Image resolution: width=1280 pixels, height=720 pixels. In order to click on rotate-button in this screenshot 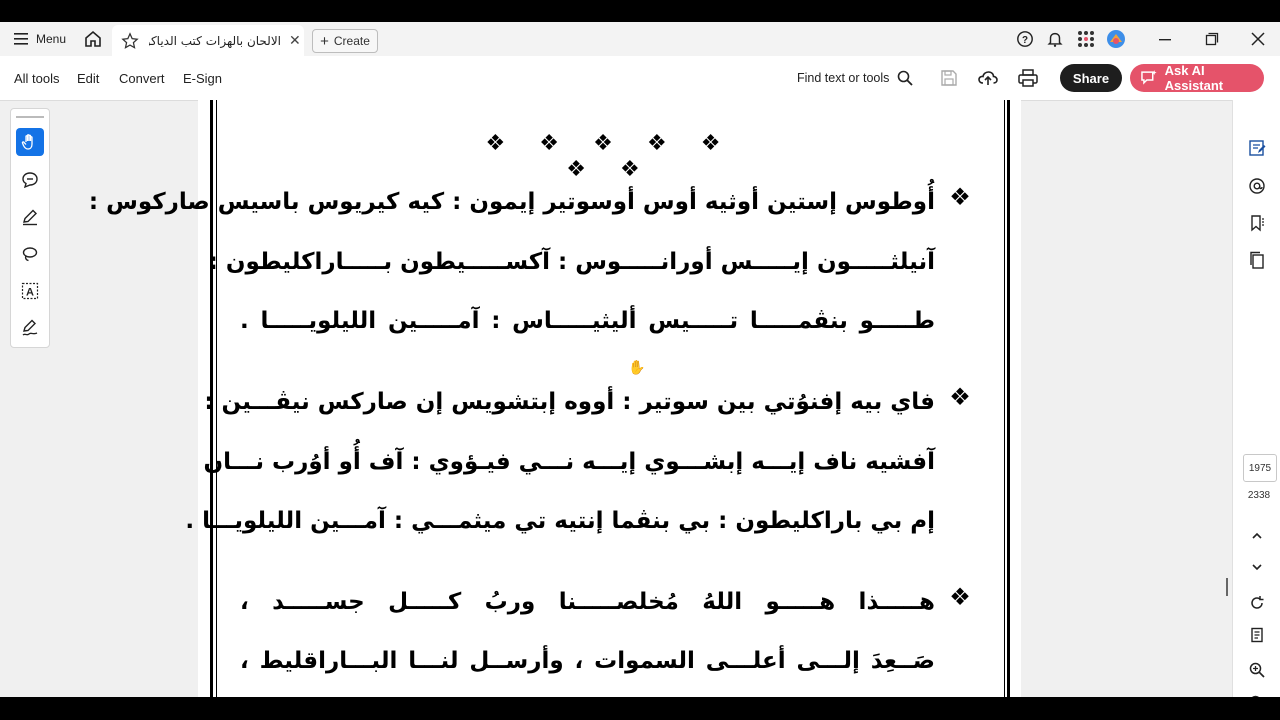, I will do `click(1257, 603)`.